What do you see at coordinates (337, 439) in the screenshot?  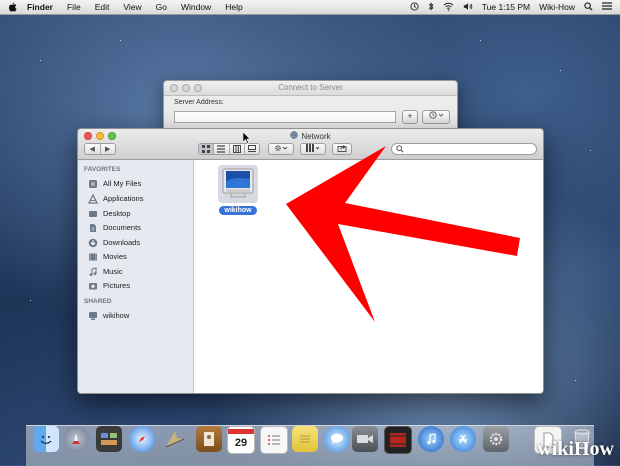 I see `dock-messages-icon` at bounding box center [337, 439].